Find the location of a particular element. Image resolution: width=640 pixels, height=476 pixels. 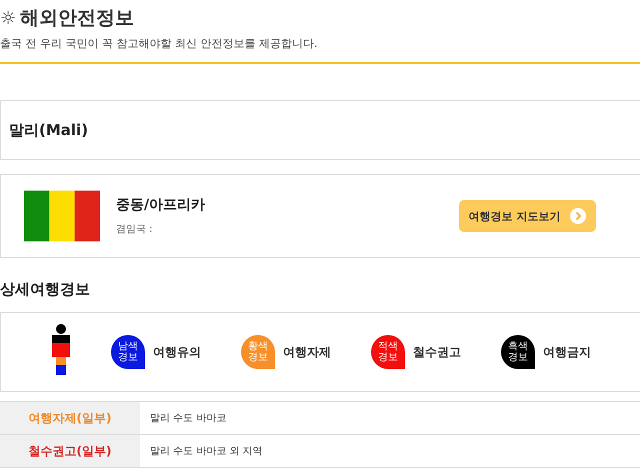

legend-label: 여행자제 is located at coordinates (307, 352).